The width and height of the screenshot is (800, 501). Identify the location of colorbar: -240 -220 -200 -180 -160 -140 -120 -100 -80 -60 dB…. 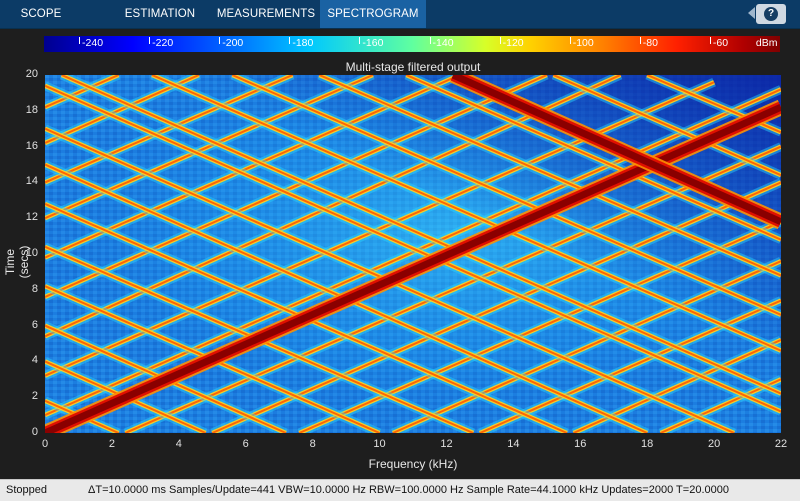
(412, 44).